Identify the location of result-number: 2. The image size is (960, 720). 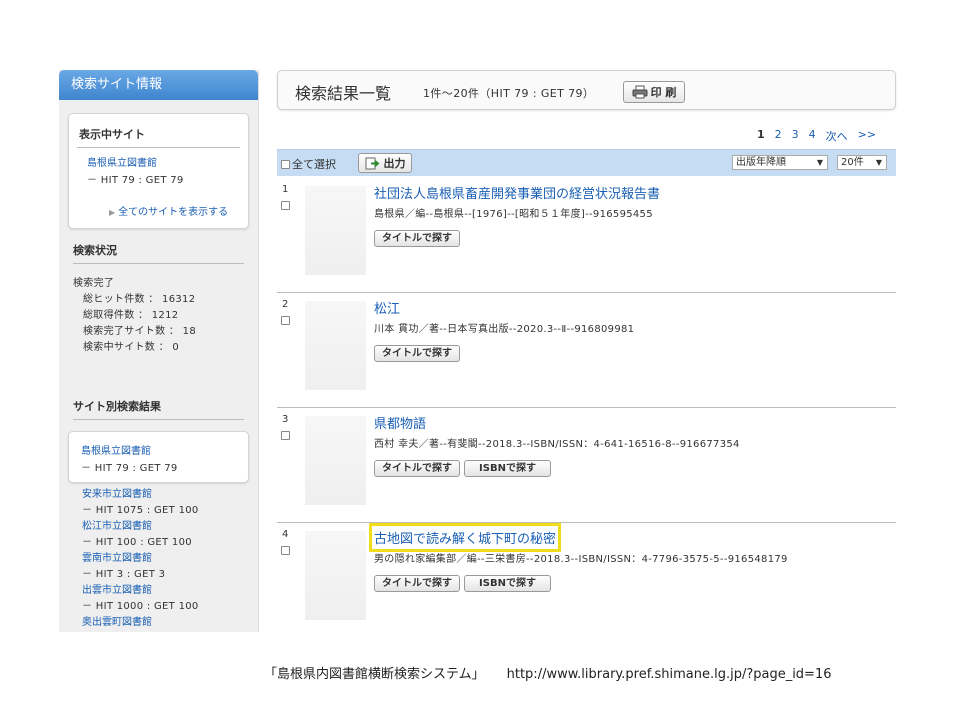
(285, 304).